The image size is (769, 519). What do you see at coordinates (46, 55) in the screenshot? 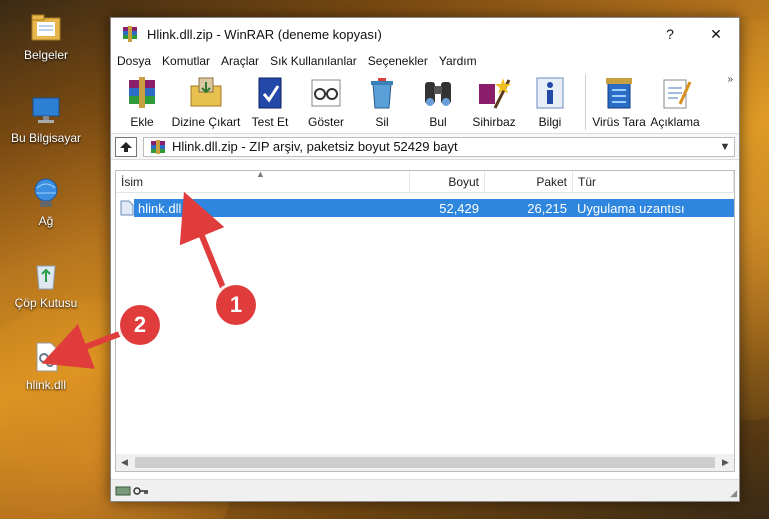
I see `desktop-icon-label: Belgeler` at bounding box center [46, 55].